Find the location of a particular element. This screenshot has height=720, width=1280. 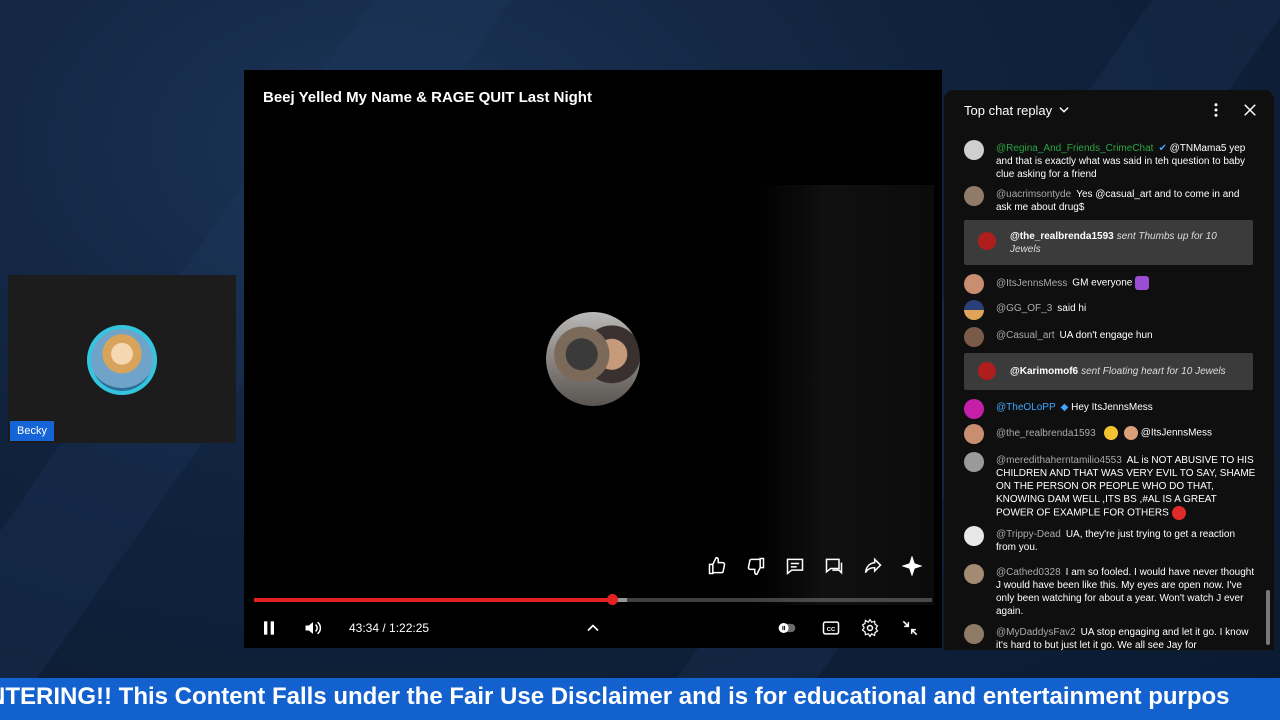

chat-text: UA don't engage hun is located at coordinates (1106, 335).